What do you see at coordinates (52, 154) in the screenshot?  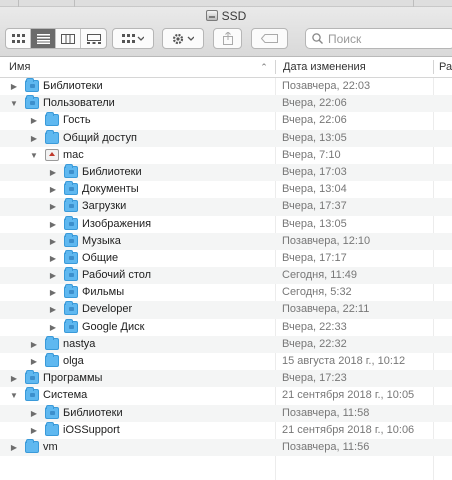 I see `home-folder-icon` at bounding box center [52, 154].